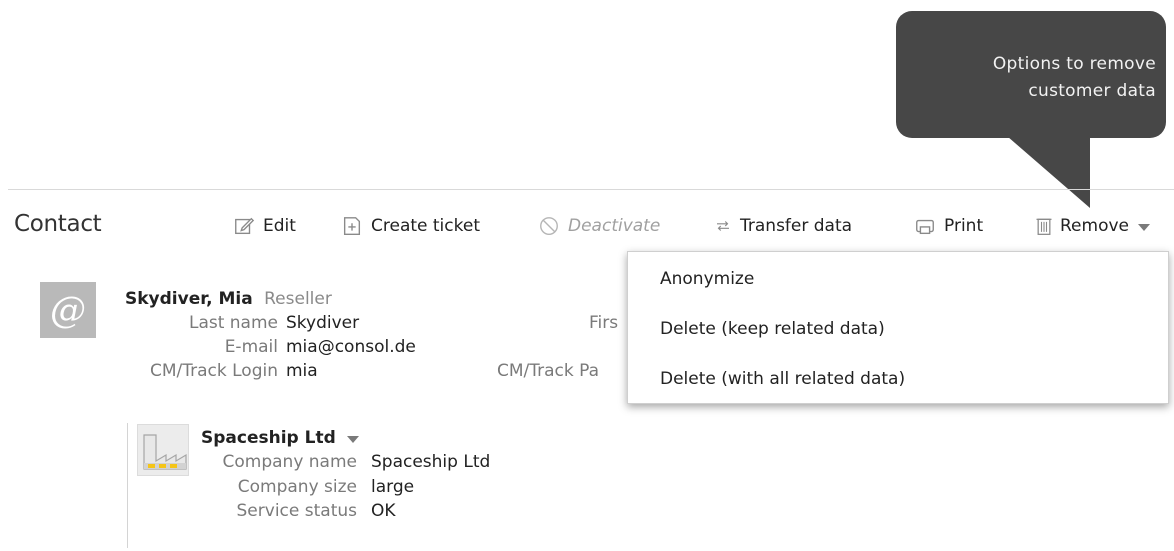  I want to click on help-callout: Options to remove customer data, so click(1031, 74).